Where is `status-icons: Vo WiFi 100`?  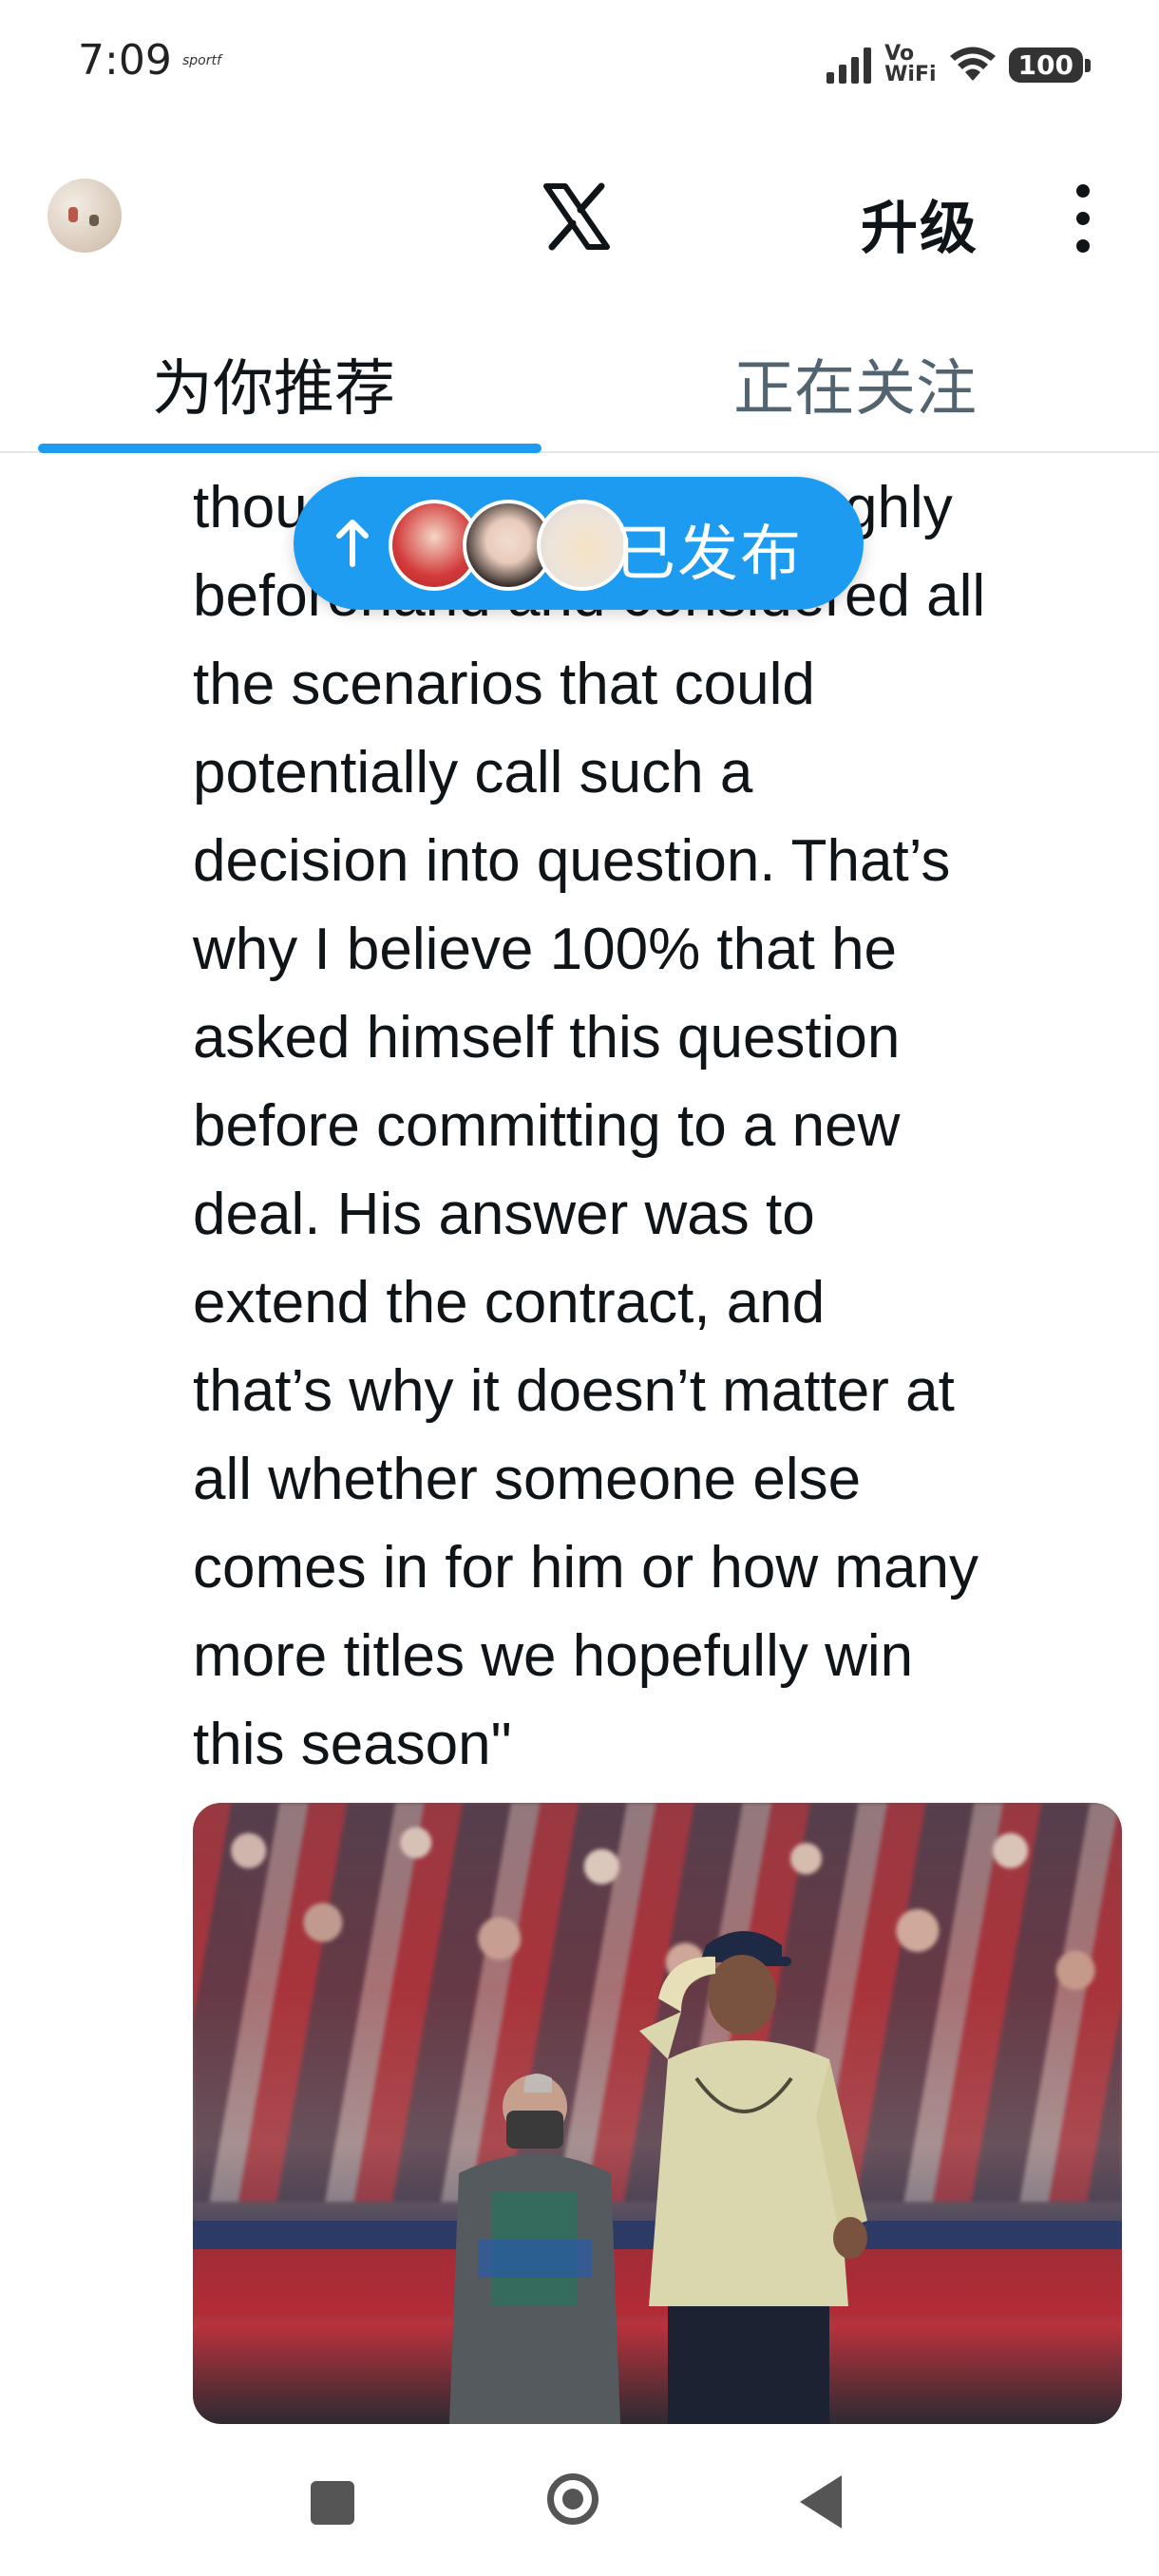
status-icons: Vo WiFi 100 is located at coordinates (959, 64).